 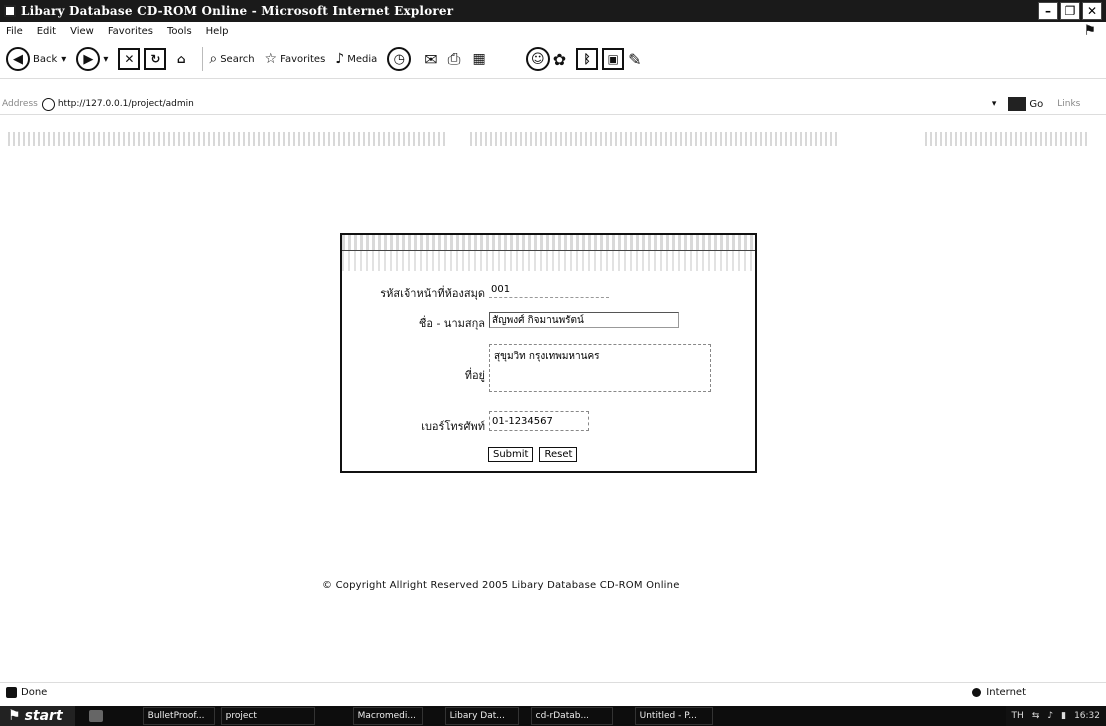 What do you see at coordinates (516, 104) in the screenshot?
I see `address-field: http://127.0.0.1/project/admin` at bounding box center [516, 104].